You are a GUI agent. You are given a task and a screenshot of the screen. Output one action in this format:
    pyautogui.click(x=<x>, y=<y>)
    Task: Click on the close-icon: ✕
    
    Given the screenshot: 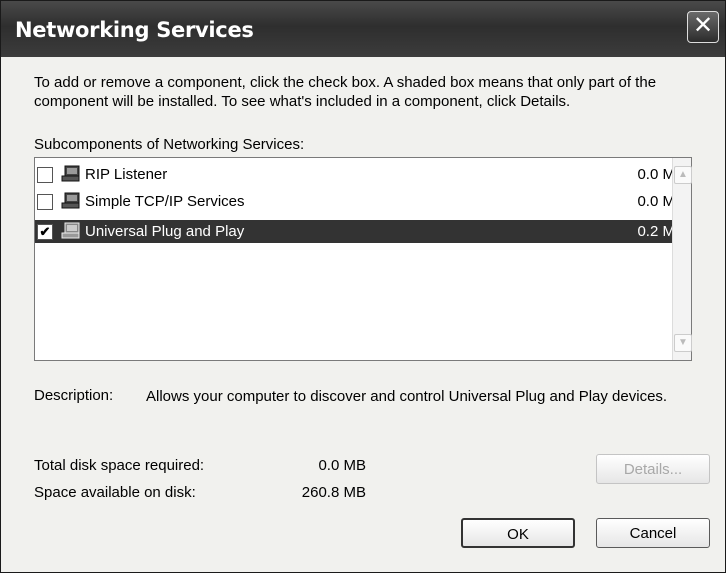 What is the action you would take?
    pyautogui.click(x=703, y=25)
    